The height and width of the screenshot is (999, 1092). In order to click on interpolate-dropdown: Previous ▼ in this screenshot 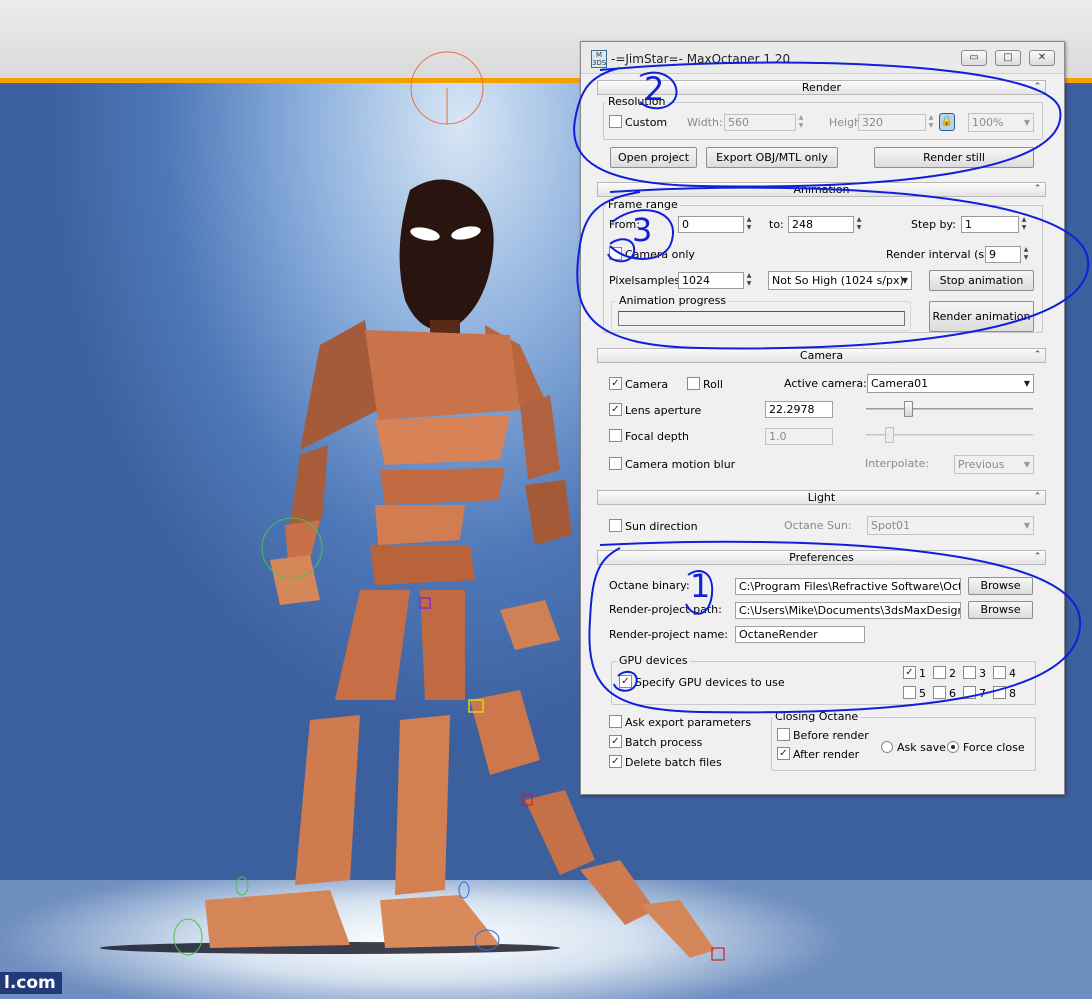, I will do `click(994, 464)`.